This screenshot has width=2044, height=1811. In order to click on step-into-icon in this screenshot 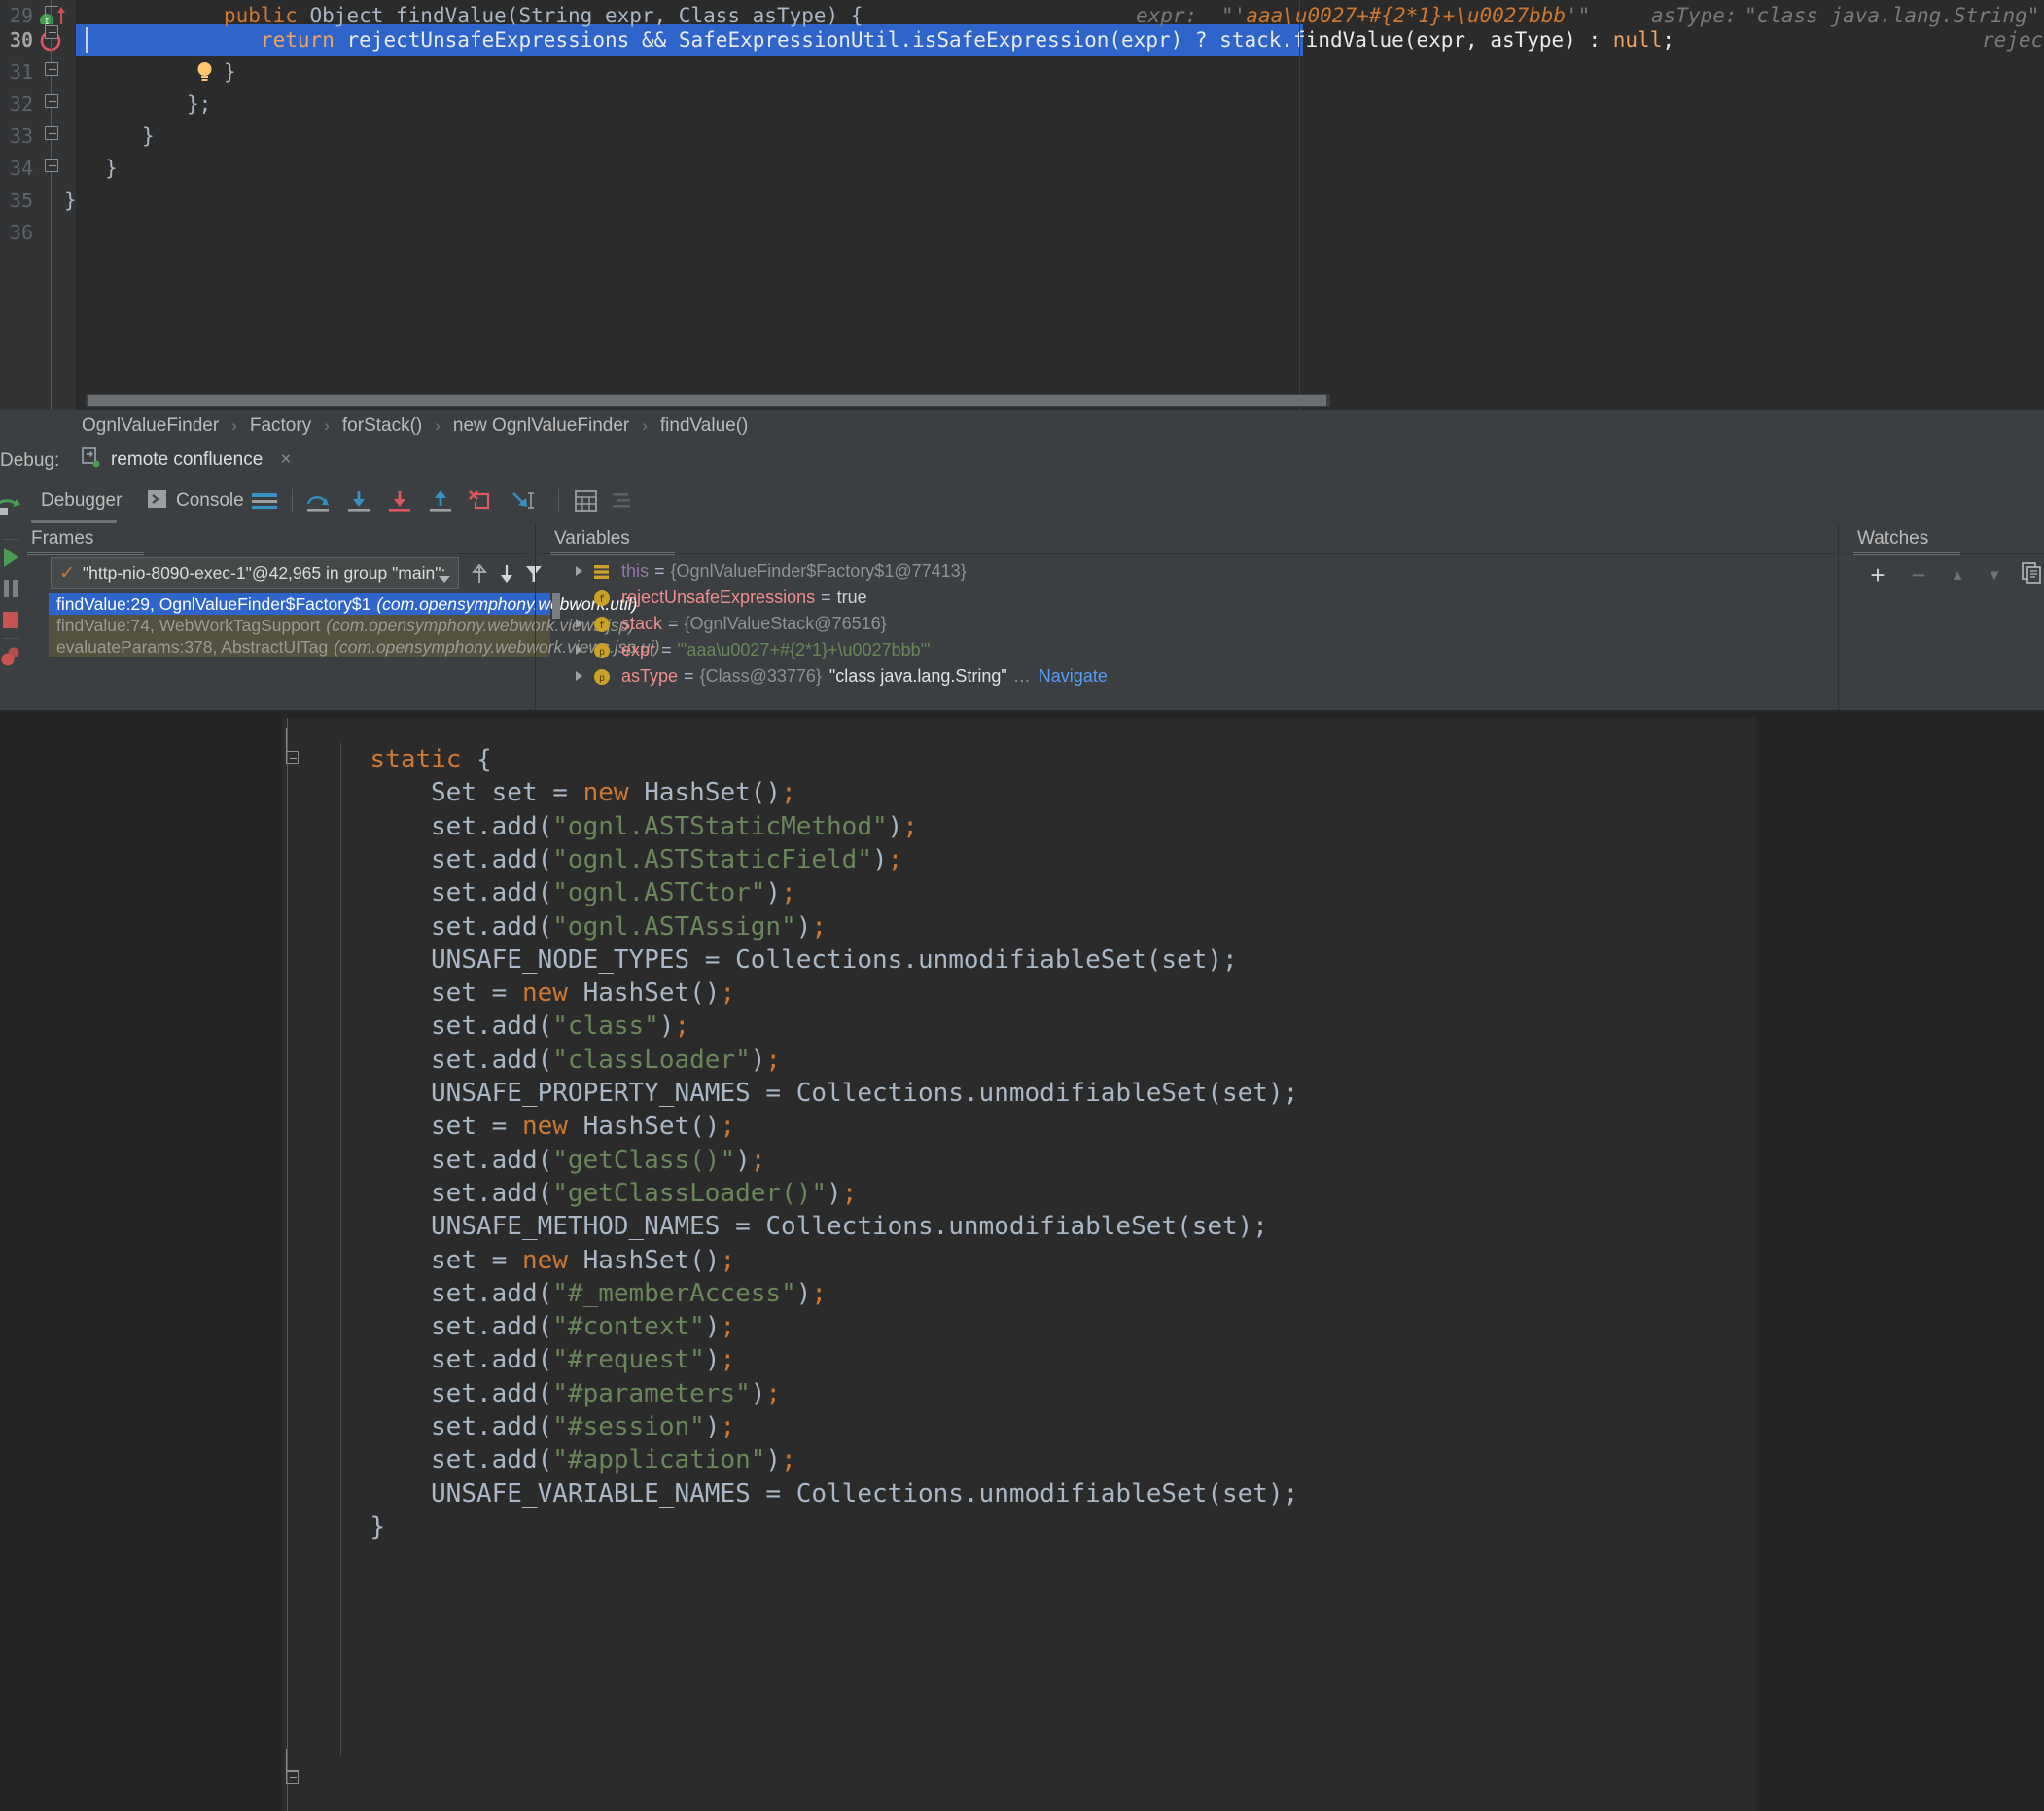, I will do `click(359, 501)`.